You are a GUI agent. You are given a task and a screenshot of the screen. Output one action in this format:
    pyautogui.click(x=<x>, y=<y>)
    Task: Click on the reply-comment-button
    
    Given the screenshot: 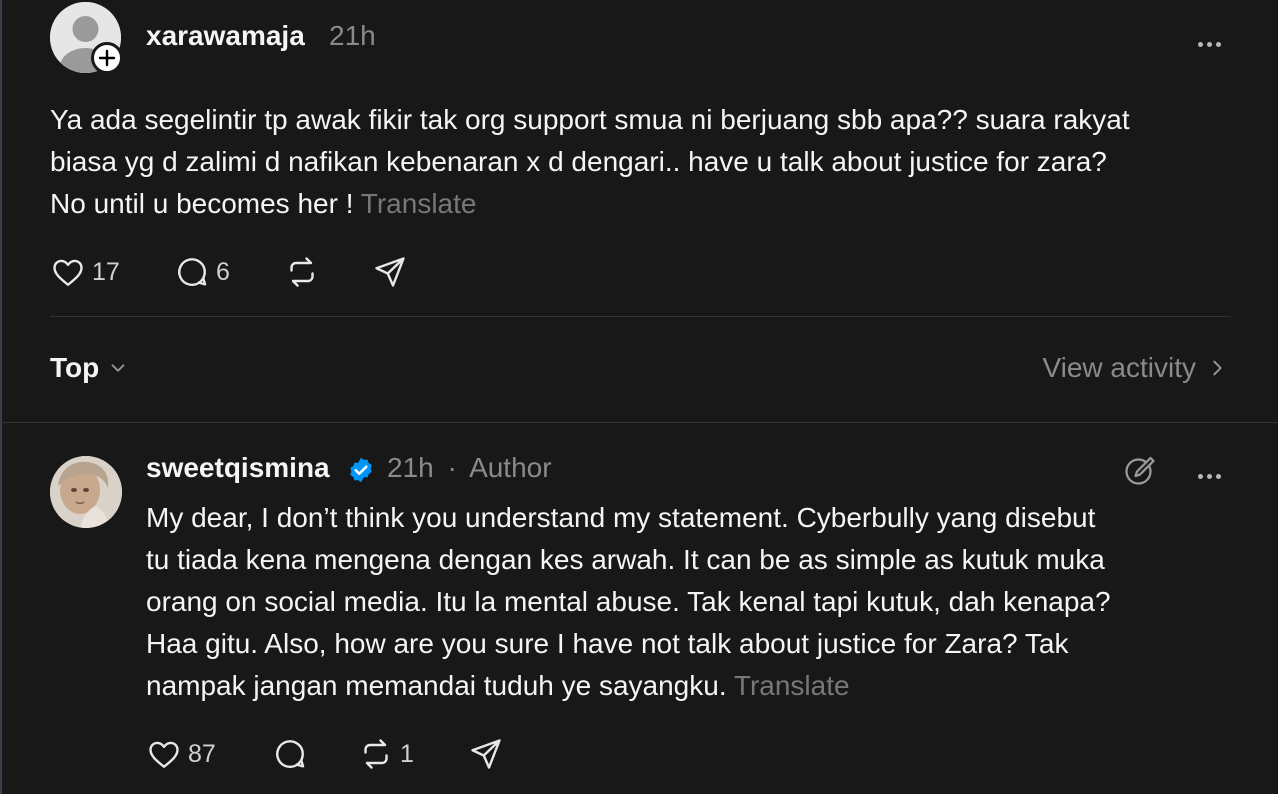 What is the action you would take?
    pyautogui.click(x=290, y=754)
    